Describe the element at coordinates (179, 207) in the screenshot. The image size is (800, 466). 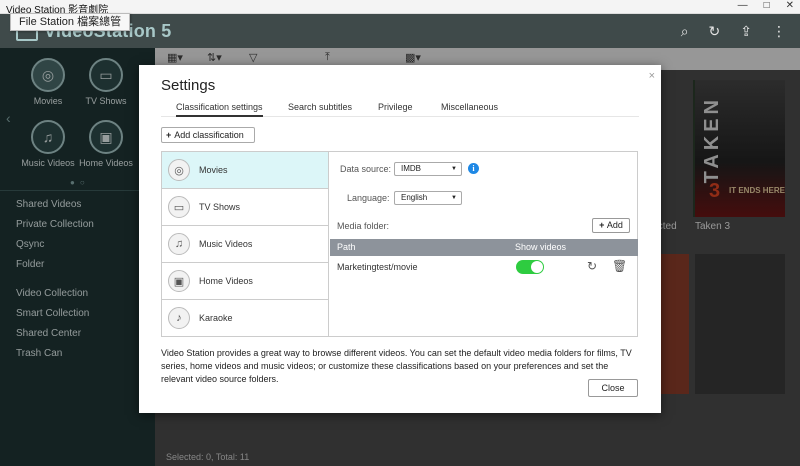
I see `tv-icon: ▭` at that location.